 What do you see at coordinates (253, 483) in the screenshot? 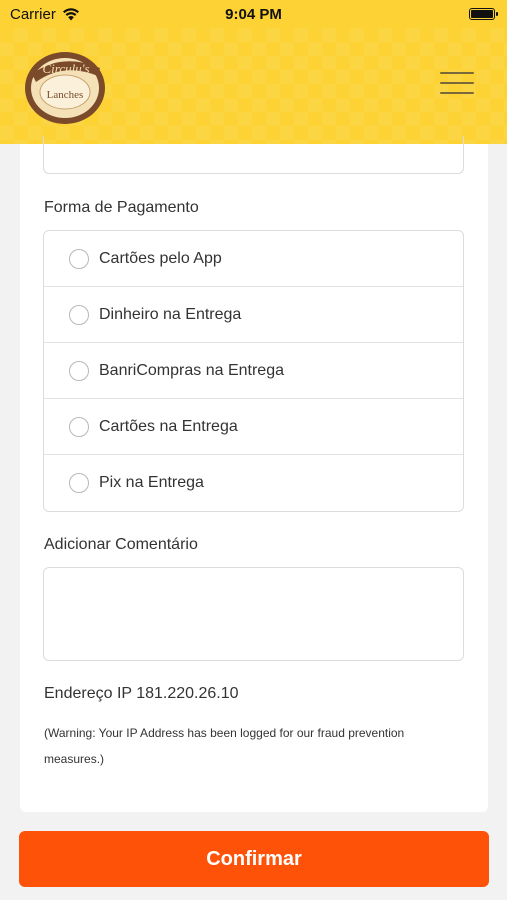
I see `payment-option-pix: Pix na Entrega` at bounding box center [253, 483].